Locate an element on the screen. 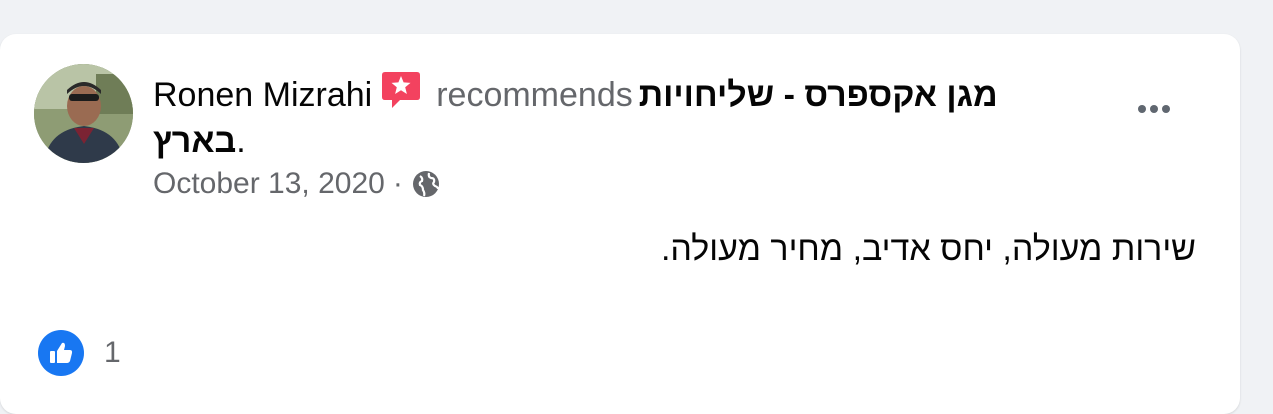 Image resolution: width=1273 pixels, height=414 pixels. more-options-button is located at coordinates (1154, 109).